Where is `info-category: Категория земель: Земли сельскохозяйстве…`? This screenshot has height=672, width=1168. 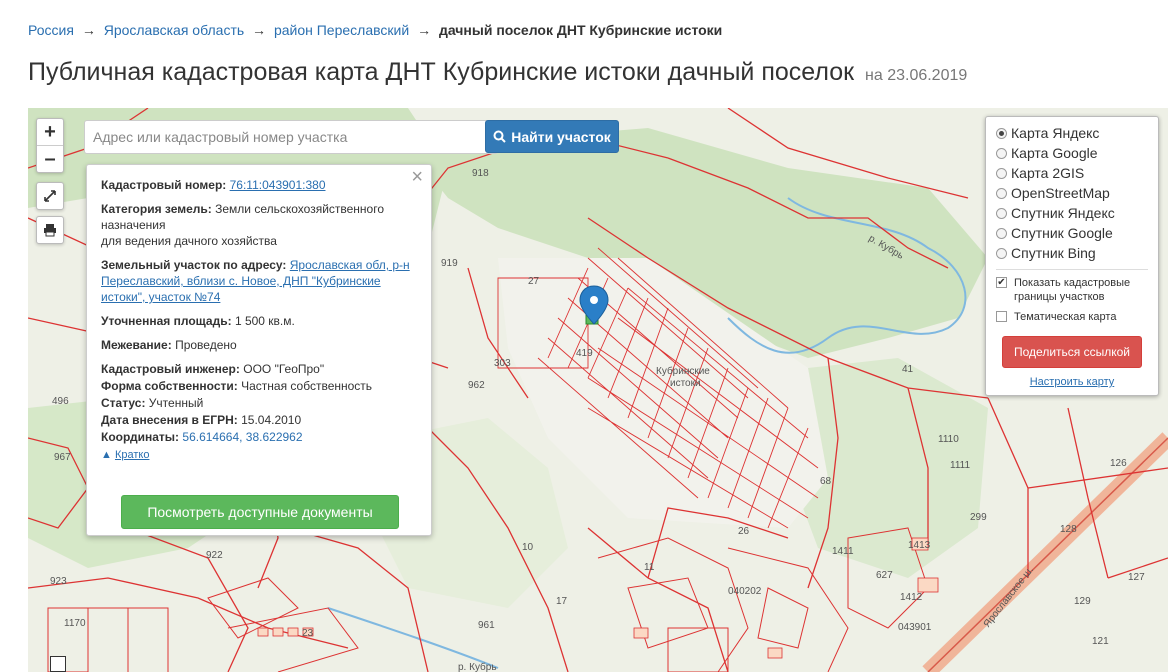 info-category: Категория земель: Земли сельскохозяйстве… is located at coordinates (259, 225).